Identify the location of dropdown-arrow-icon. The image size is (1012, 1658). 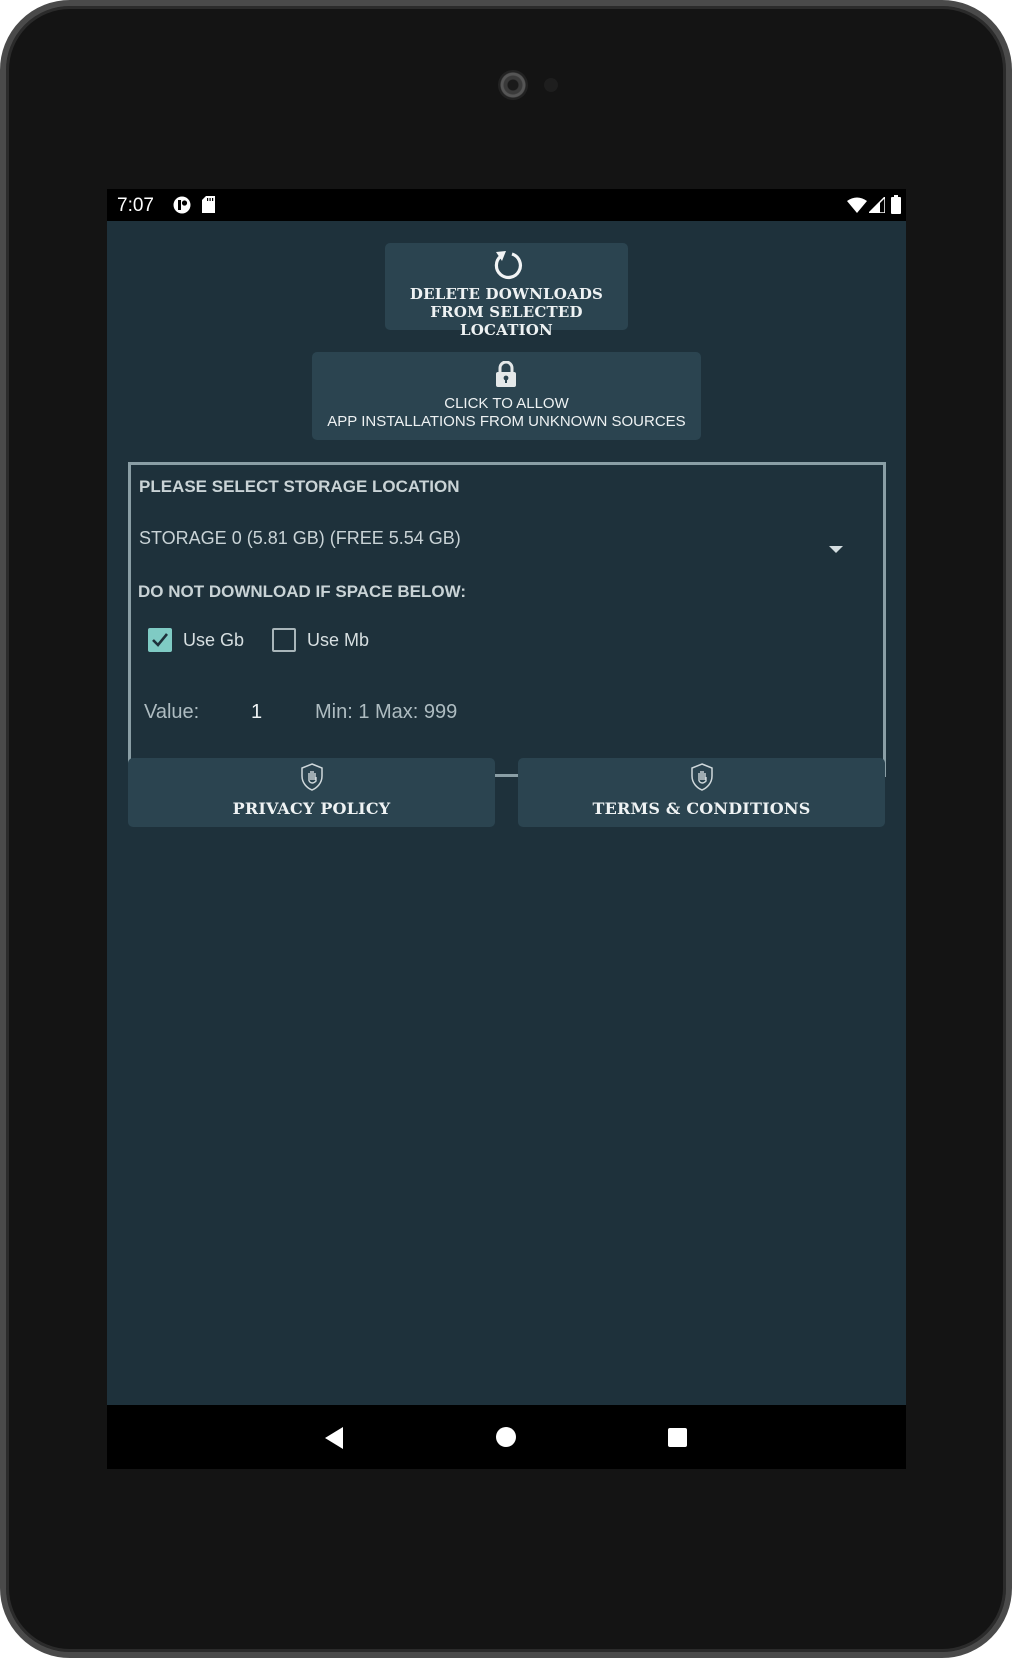
(836, 549).